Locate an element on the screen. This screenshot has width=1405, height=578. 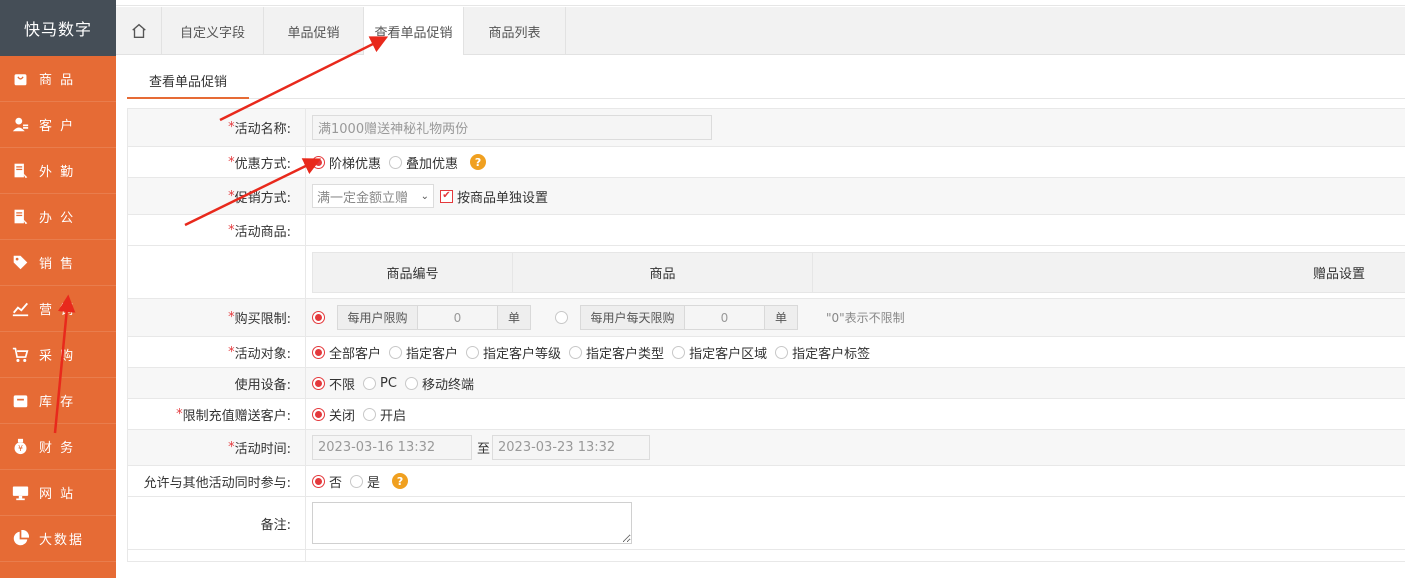
sidebar-item-10: 大数据 is located at coordinates (58, 539).